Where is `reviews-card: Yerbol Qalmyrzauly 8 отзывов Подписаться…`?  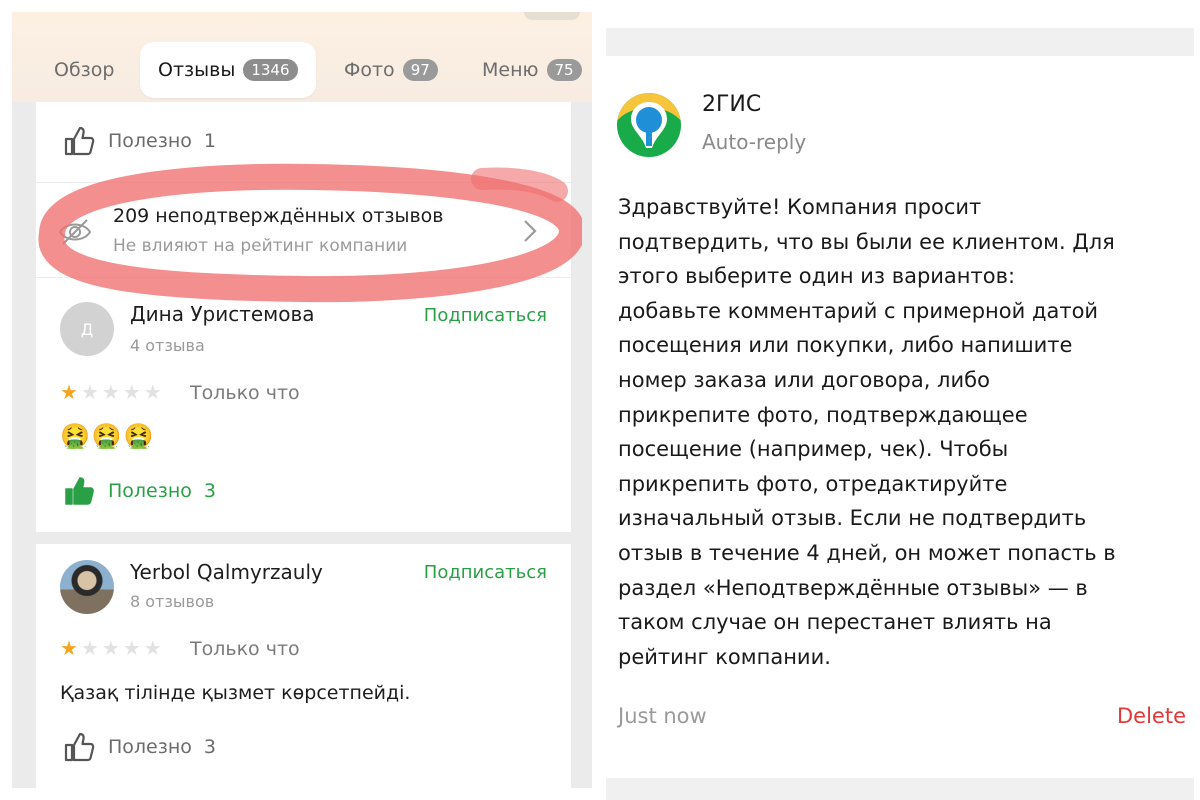
reviews-card: Yerbol Qalmyrzauly 8 отзывов Подписаться… is located at coordinates (303, 669).